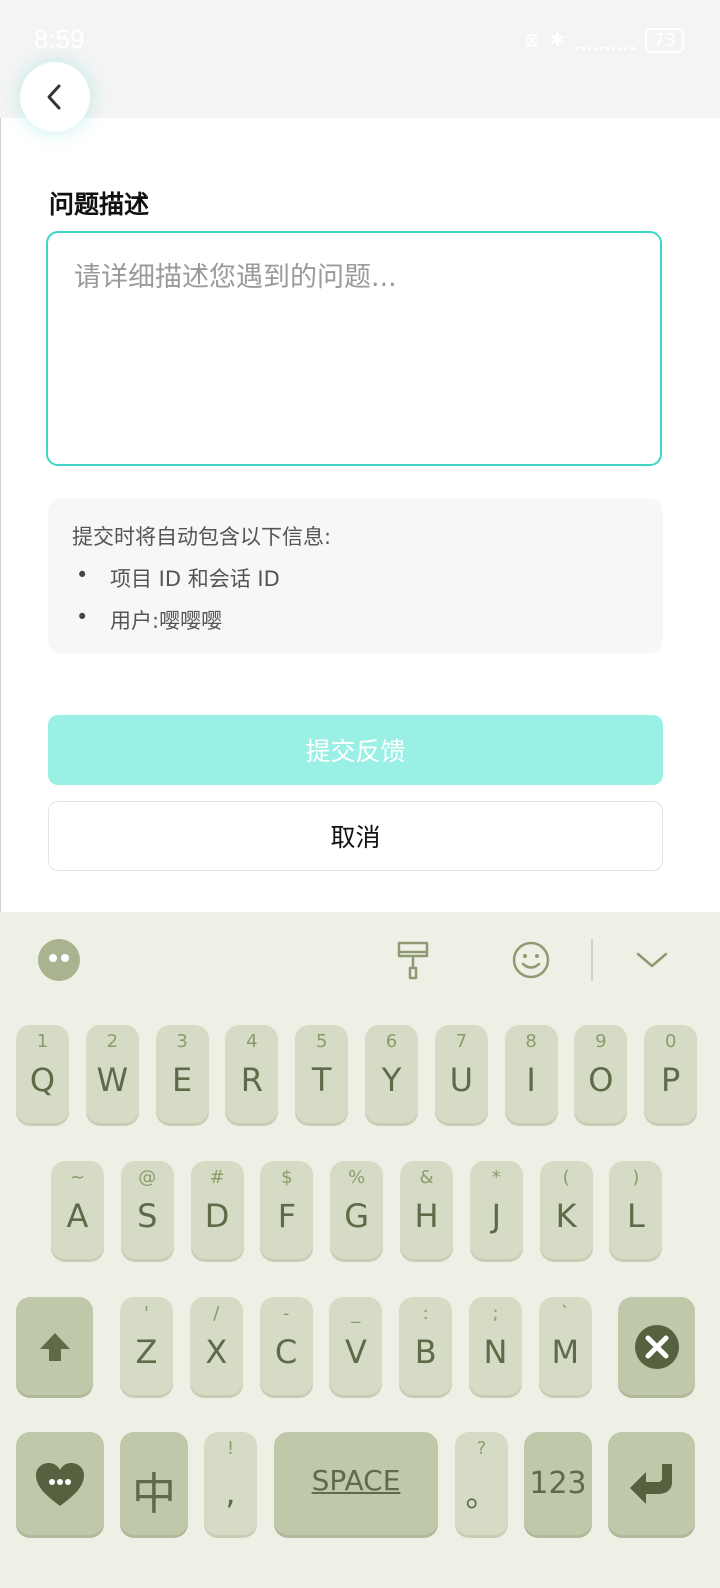 The height and width of the screenshot is (1588, 720). I want to click on key-sub-label: 2, so click(112, 1041).